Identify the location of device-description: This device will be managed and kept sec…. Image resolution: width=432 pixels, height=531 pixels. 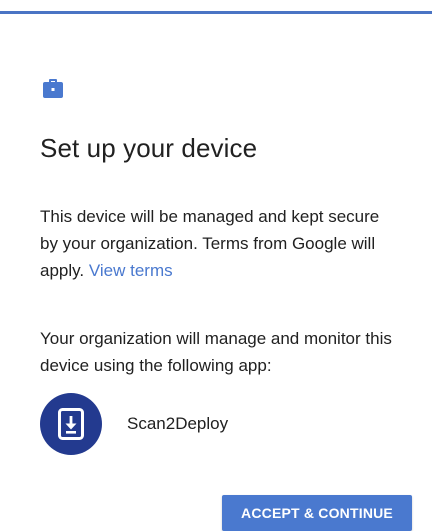
(220, 243).